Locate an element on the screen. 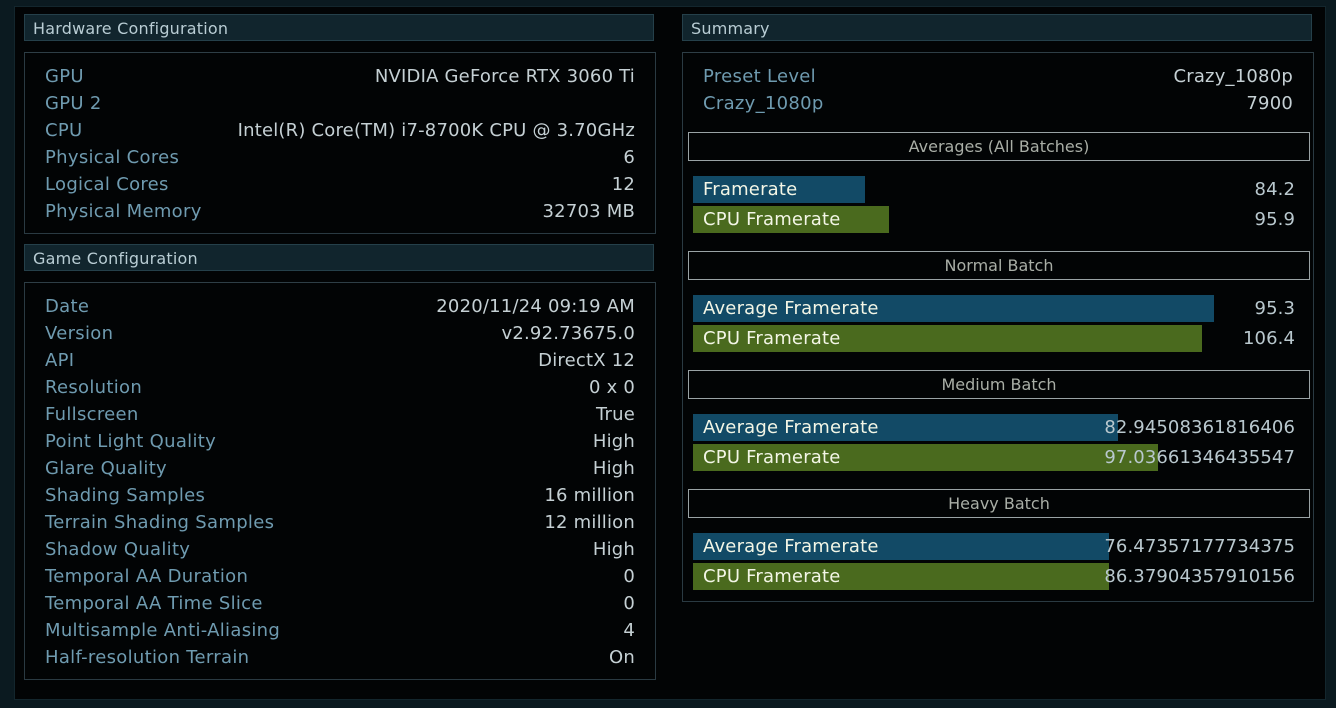 This screenshot has height=708, width=1336. average-framerate-bar: 82.94508361816406 Average Framerate is located at coordinates (994, 427).